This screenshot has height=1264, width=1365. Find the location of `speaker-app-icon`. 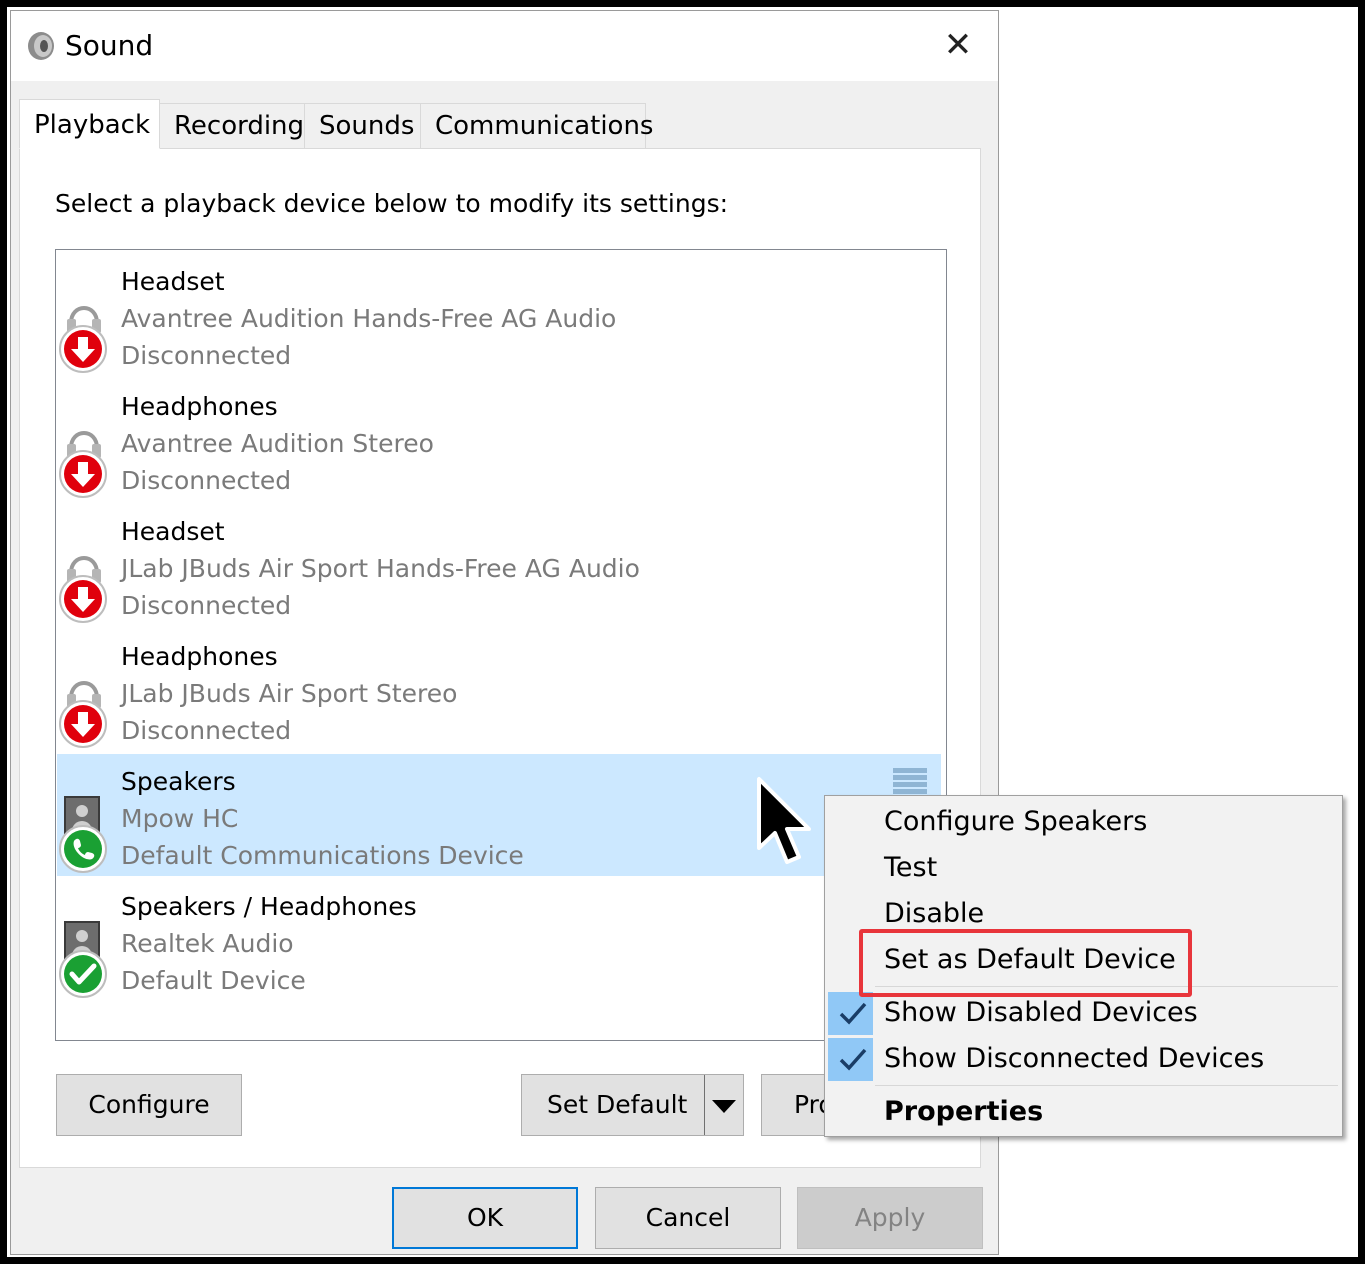

speaker-app-icon is located at coordinates (41, 46).